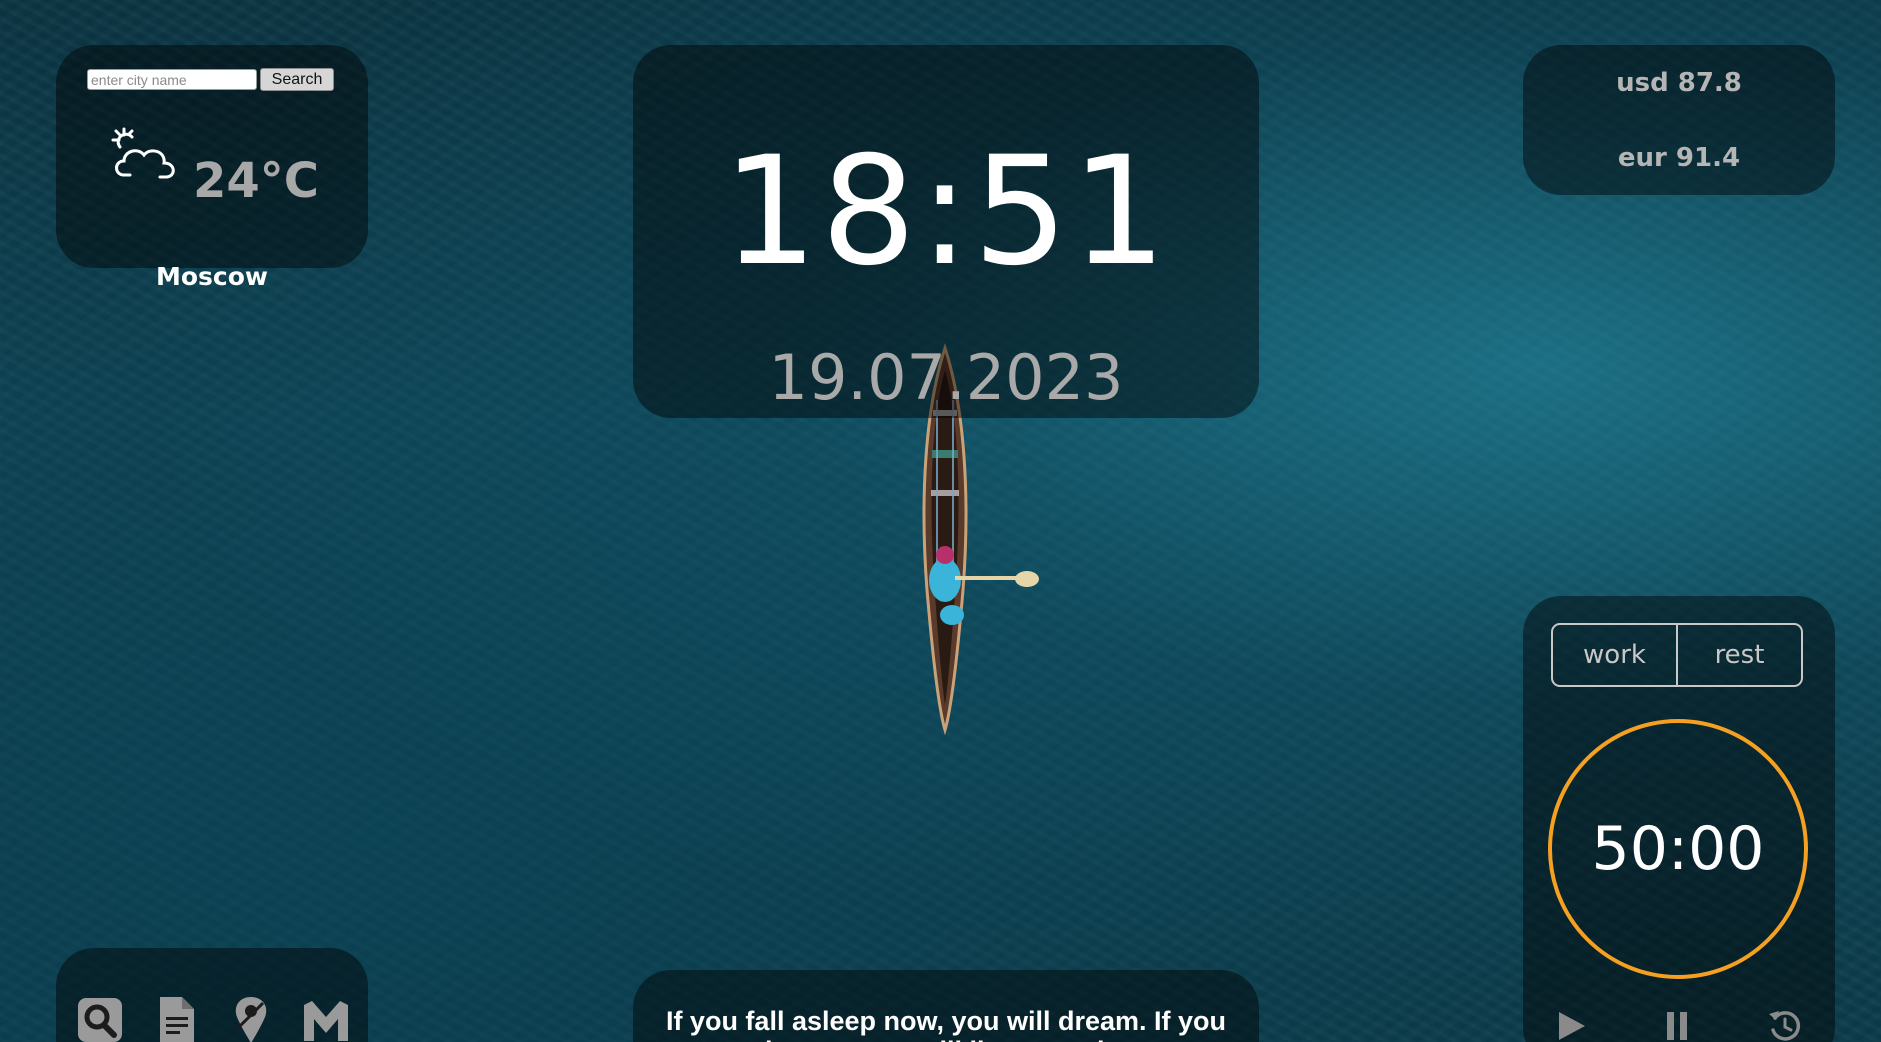  I want to click on weather-widget: Search 24°C Moscow, so click(212, 168).